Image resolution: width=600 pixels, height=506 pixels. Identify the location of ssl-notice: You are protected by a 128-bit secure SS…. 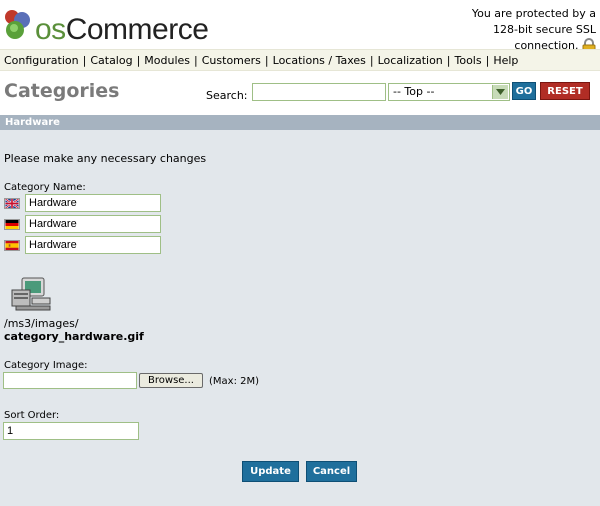
(511, 30).